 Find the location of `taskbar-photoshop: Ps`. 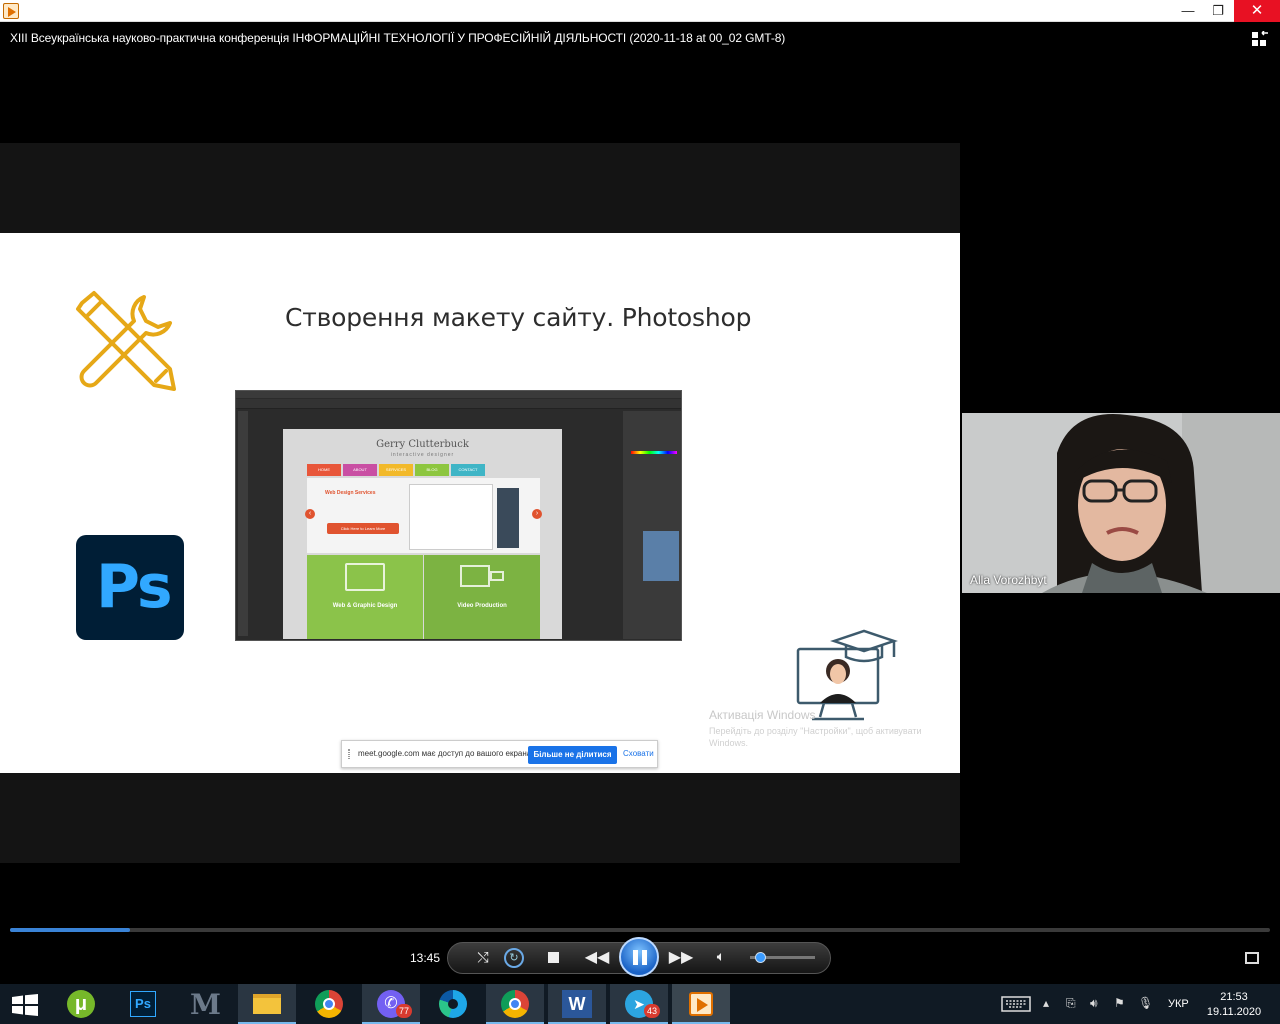

taskbar-photoshop: Ps is located at coordinates (143, 1004).